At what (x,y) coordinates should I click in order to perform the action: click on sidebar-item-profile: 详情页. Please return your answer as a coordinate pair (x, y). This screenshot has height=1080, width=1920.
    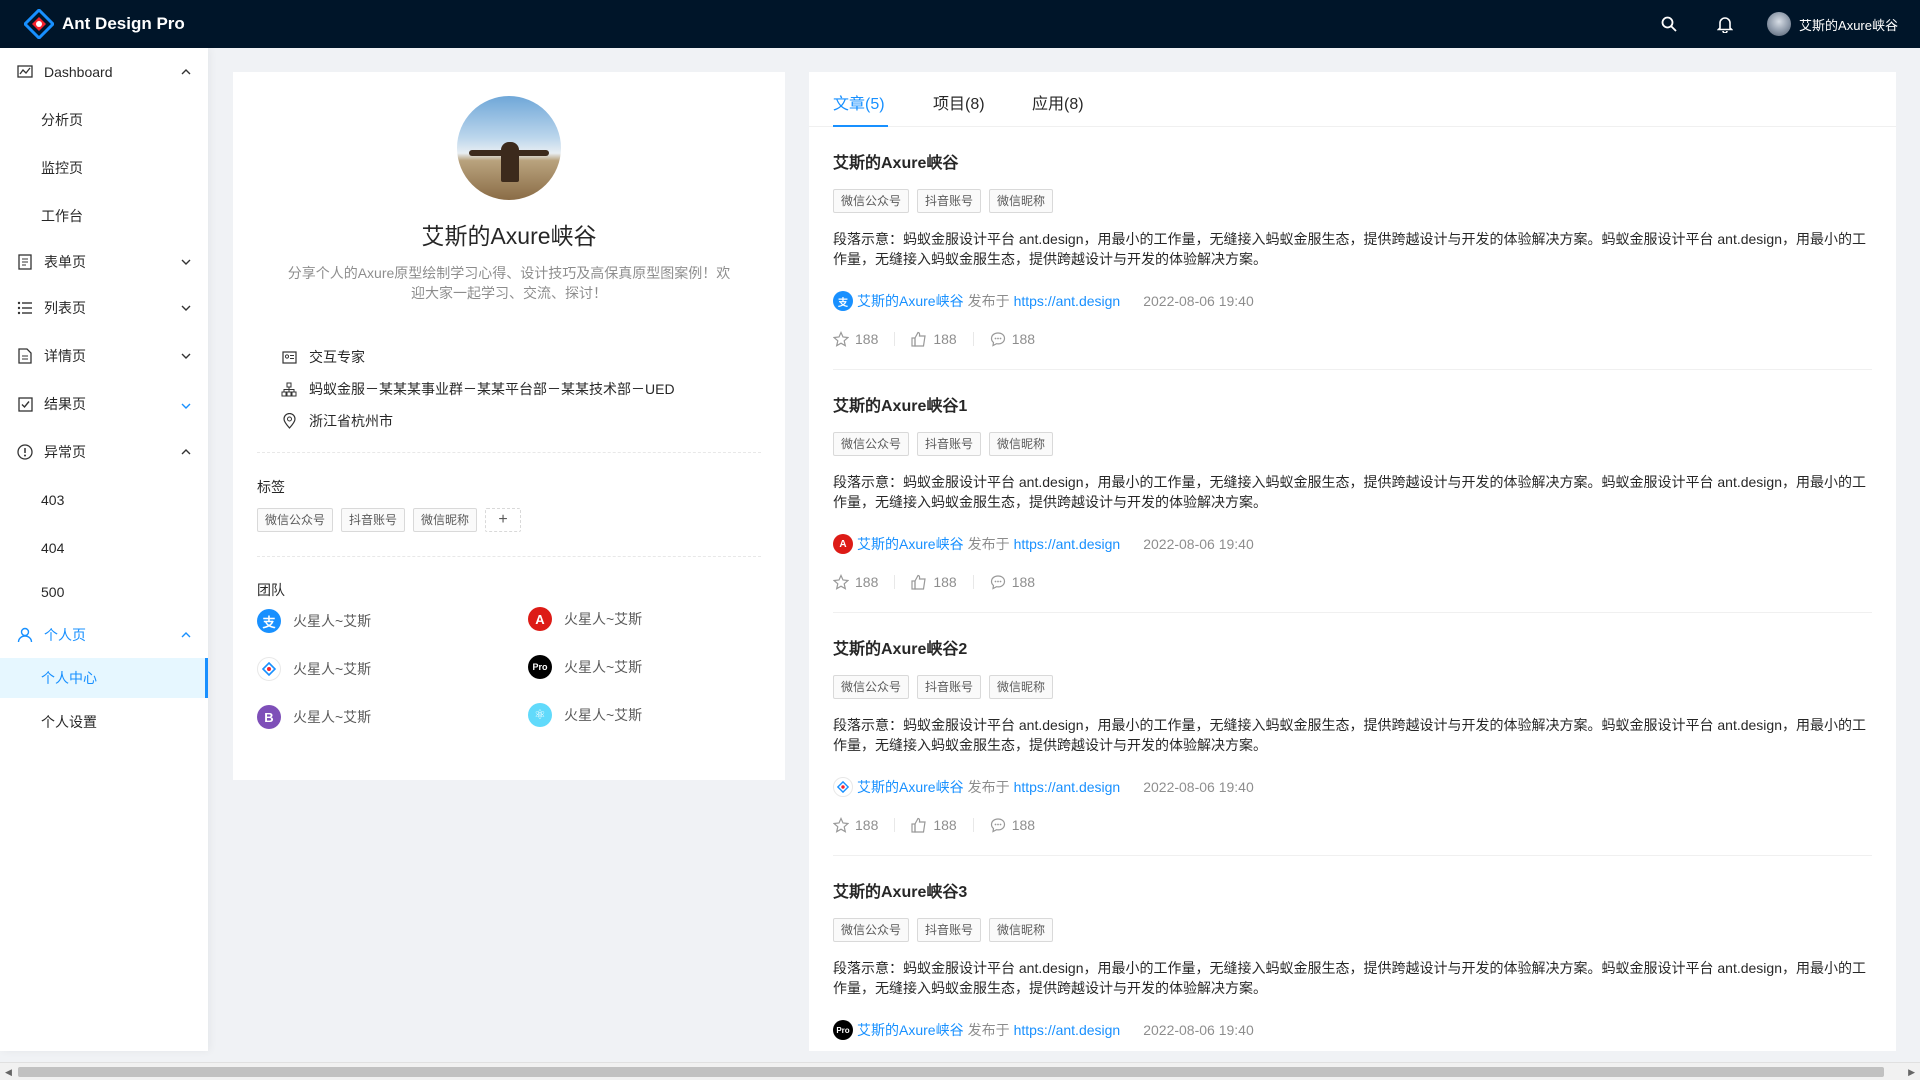
    Looking at the image, I should click on (104, 356).